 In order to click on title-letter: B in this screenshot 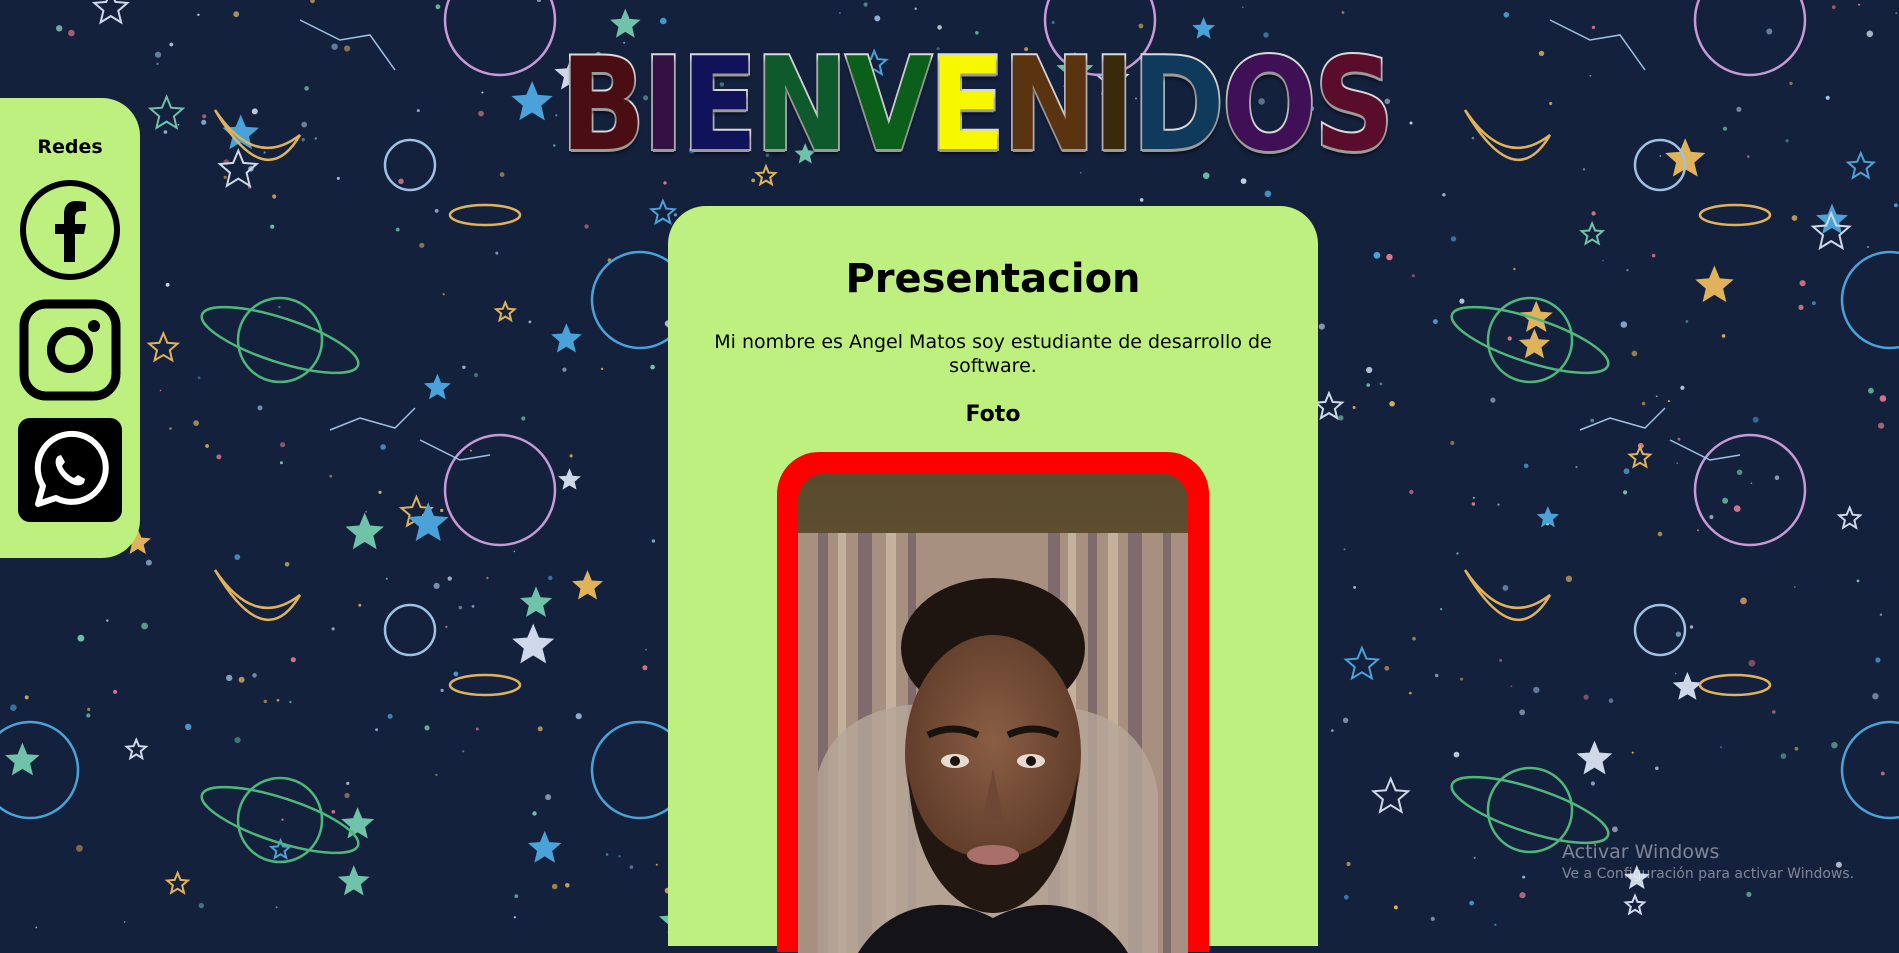, I will do `click(603, 105)`.